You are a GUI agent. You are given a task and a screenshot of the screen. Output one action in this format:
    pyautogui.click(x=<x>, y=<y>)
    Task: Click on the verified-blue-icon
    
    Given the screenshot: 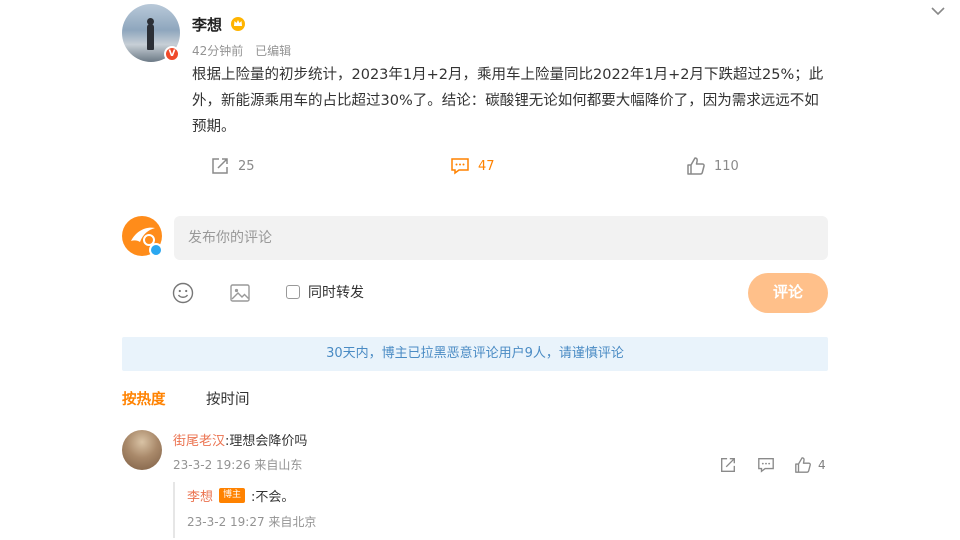 What is the action you would take?
    pyautogui.click(x=156, y=250)
    